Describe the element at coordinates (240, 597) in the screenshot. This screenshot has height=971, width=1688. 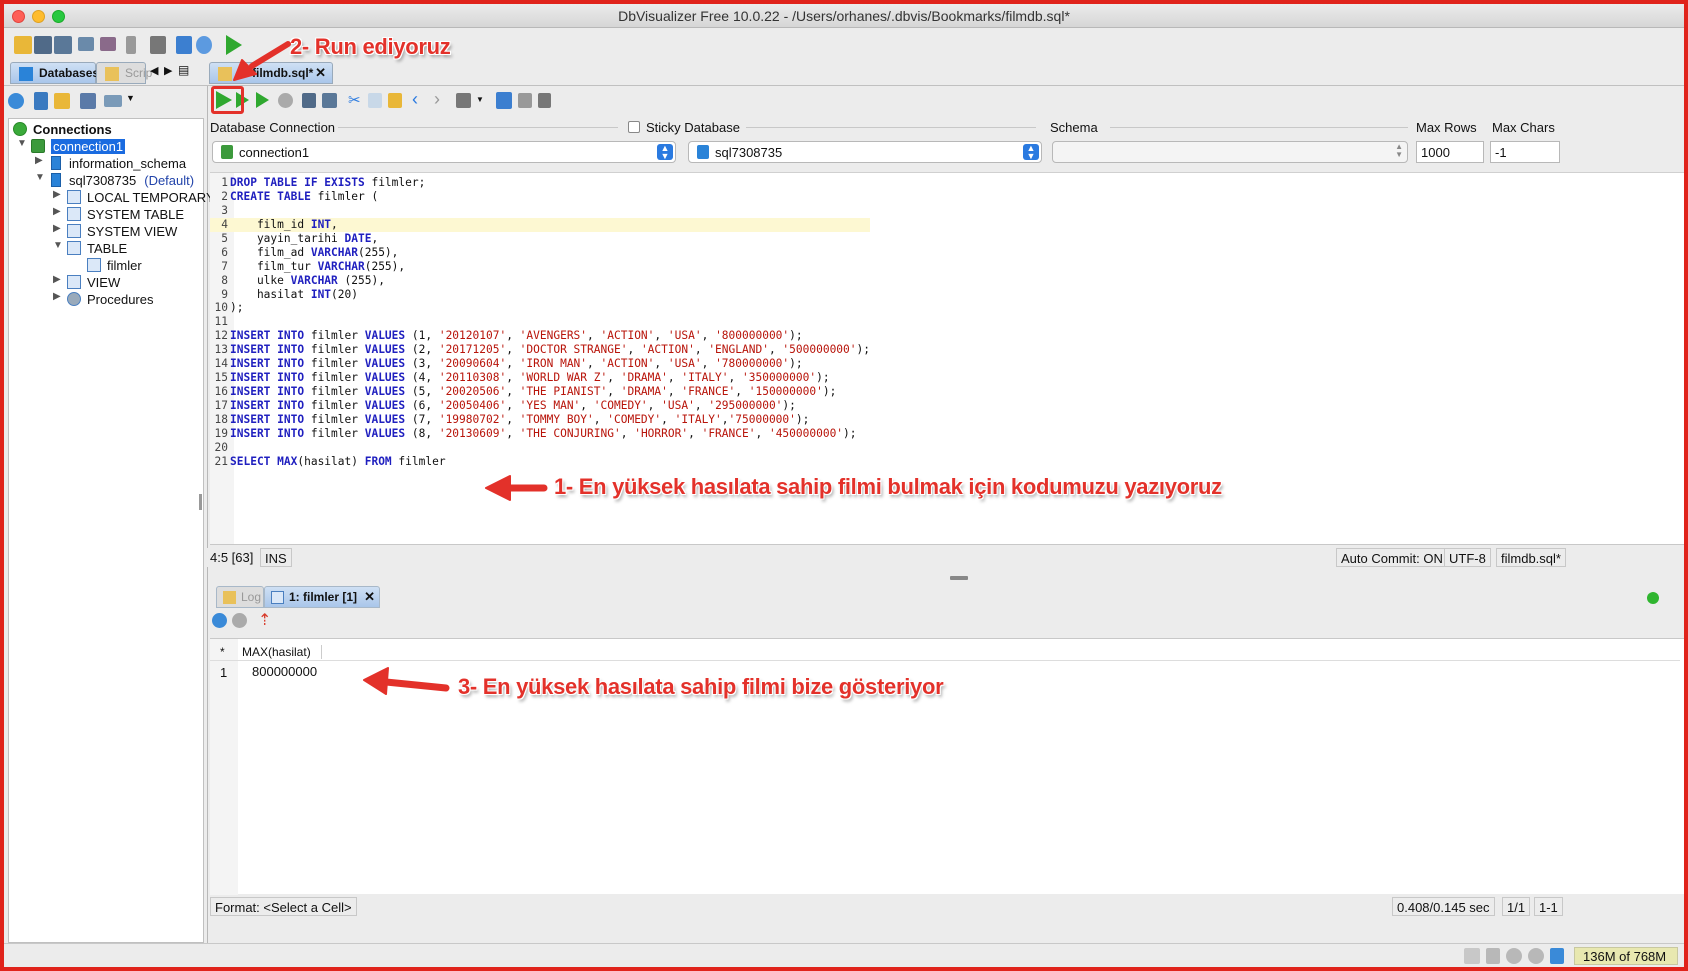
I see `tab-log: Log` at that location.